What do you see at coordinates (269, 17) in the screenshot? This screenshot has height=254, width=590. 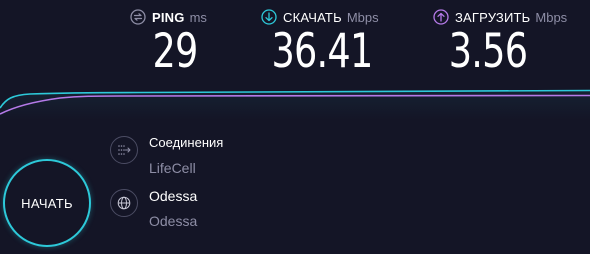 I see `download-arrow-icon` at bounding box center [269, 17].